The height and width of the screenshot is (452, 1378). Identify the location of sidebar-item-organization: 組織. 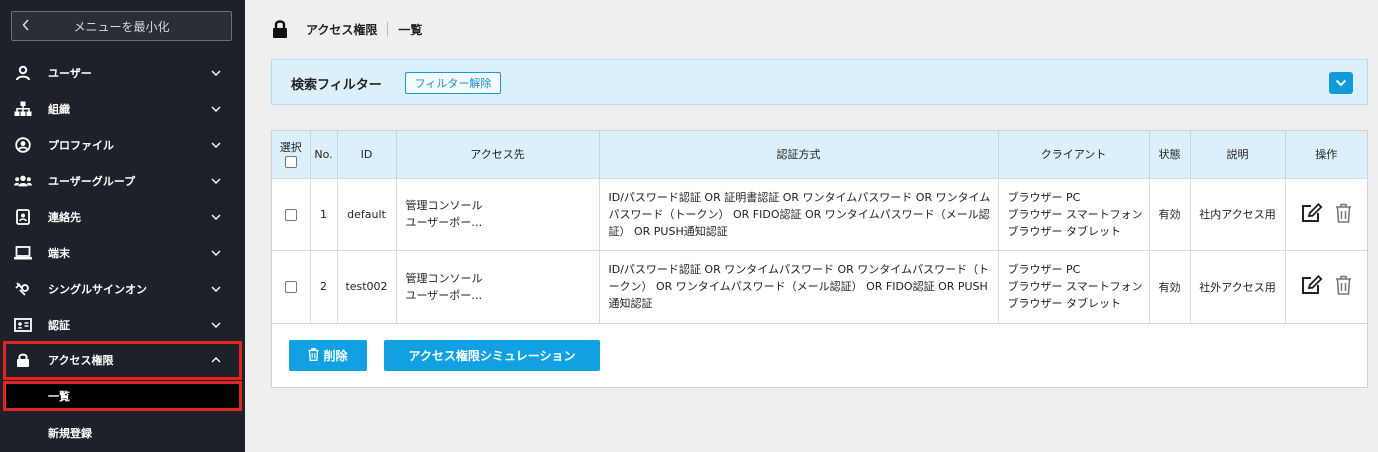
(122, 109).